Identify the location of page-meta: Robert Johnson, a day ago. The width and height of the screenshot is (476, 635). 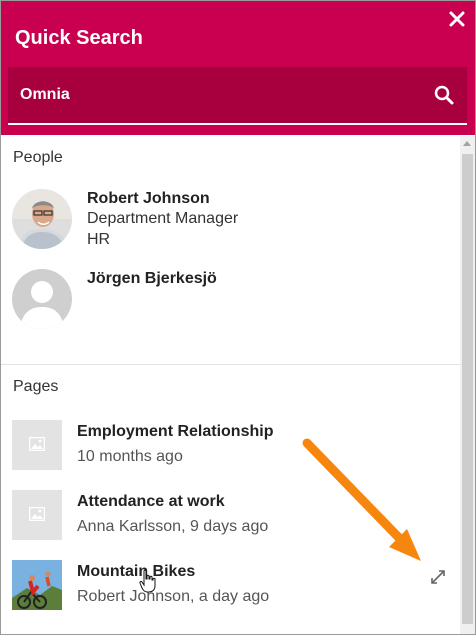
(173, 596).